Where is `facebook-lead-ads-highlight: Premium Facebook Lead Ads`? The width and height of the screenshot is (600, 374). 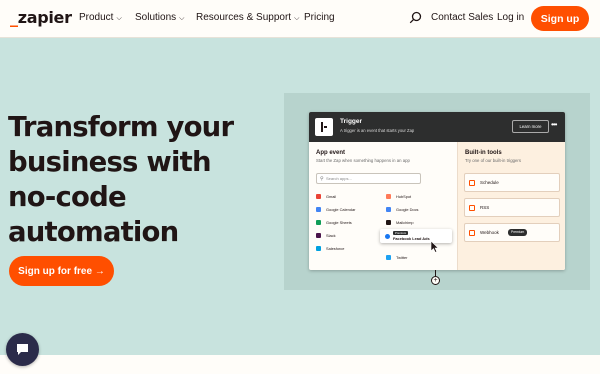 facebook-lead-ads-highlight: Premium Facebook Lead Ads is located at coordinates (416, 236).